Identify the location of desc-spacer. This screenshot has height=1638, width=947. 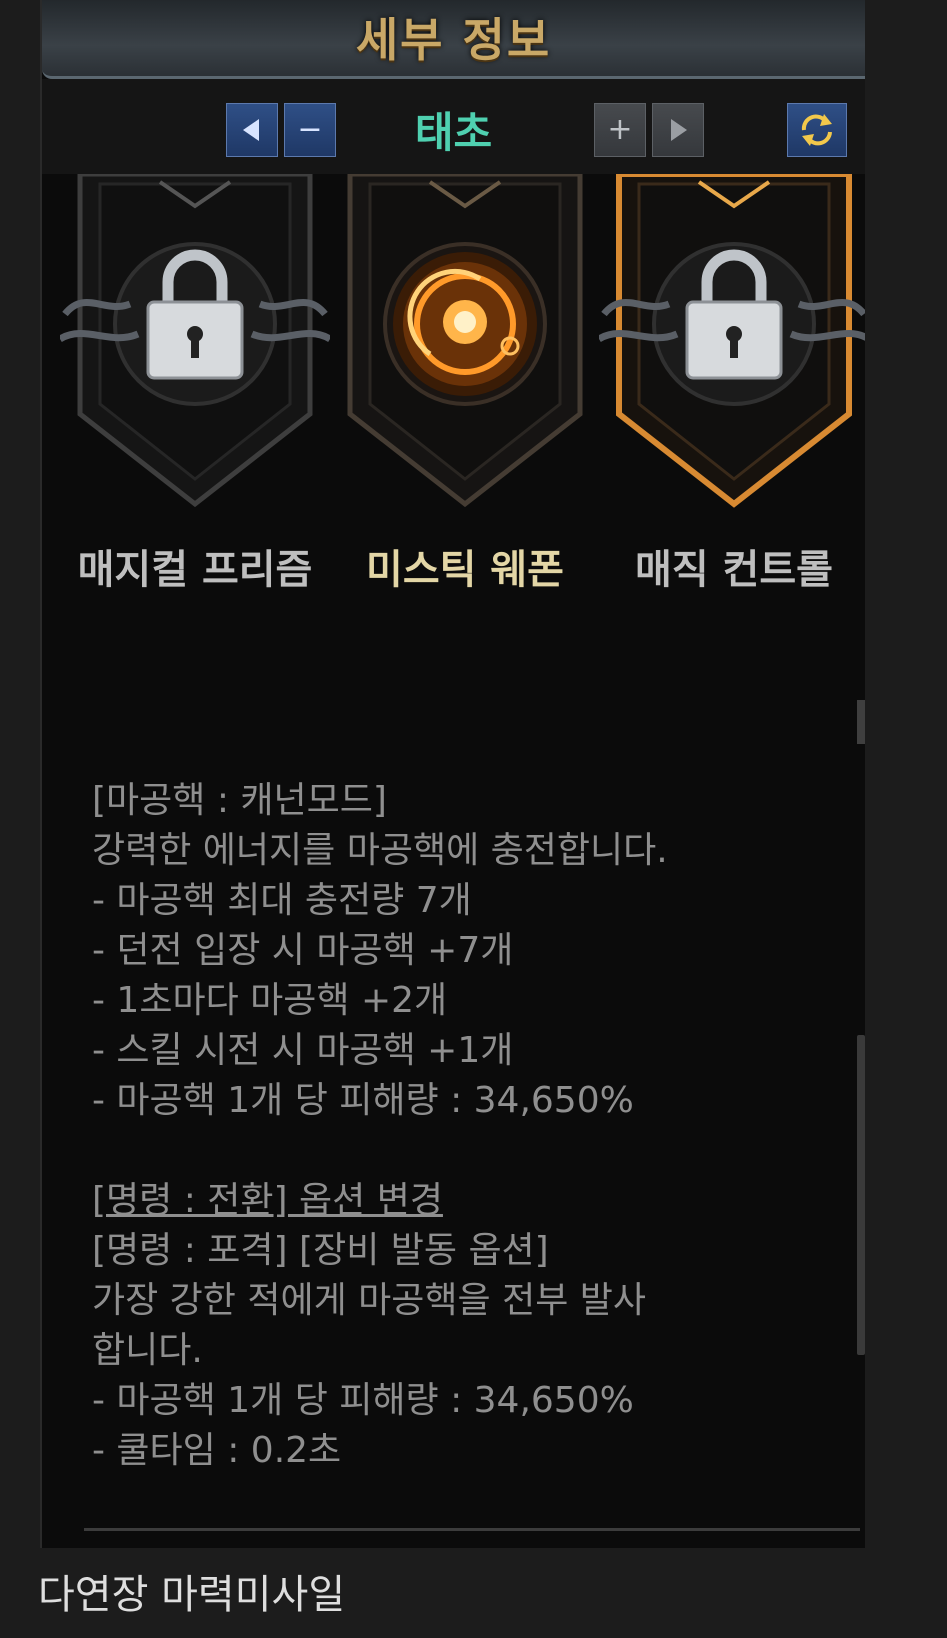
(462, 1151).